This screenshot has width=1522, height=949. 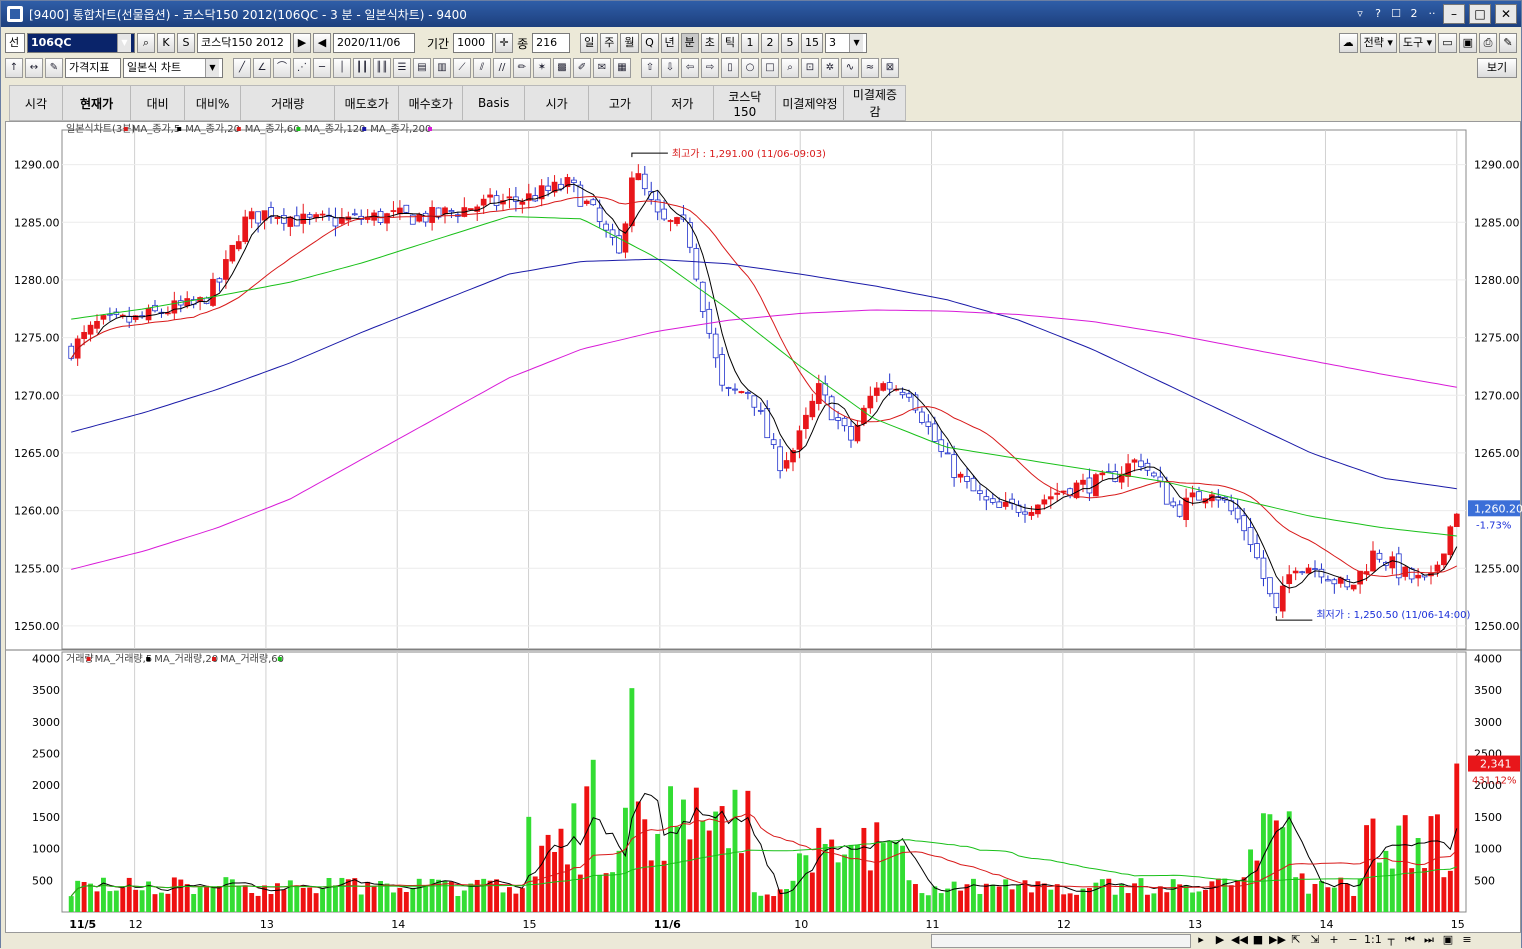 What do you see at coordinates (609, 43) in the screenshot?
I see `interval-week: 주` at bounding box center [609, 43].